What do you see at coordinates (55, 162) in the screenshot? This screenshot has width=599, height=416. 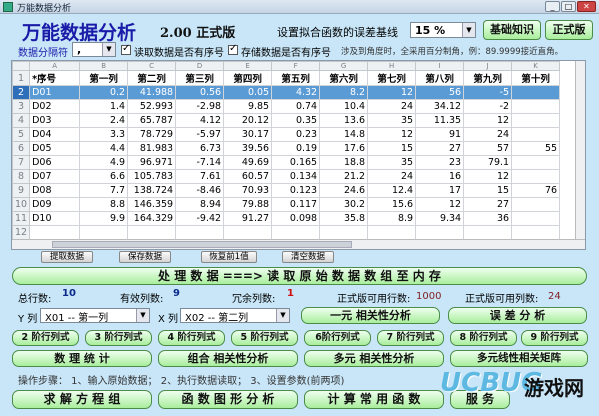 I see `table-cell: D06` at bounding box center [55, 162].